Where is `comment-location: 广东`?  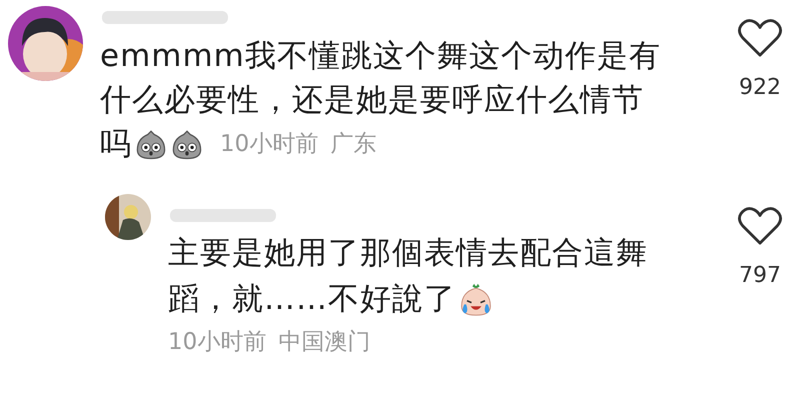 comment-location: 广东 is located at coordinates (353, 144).